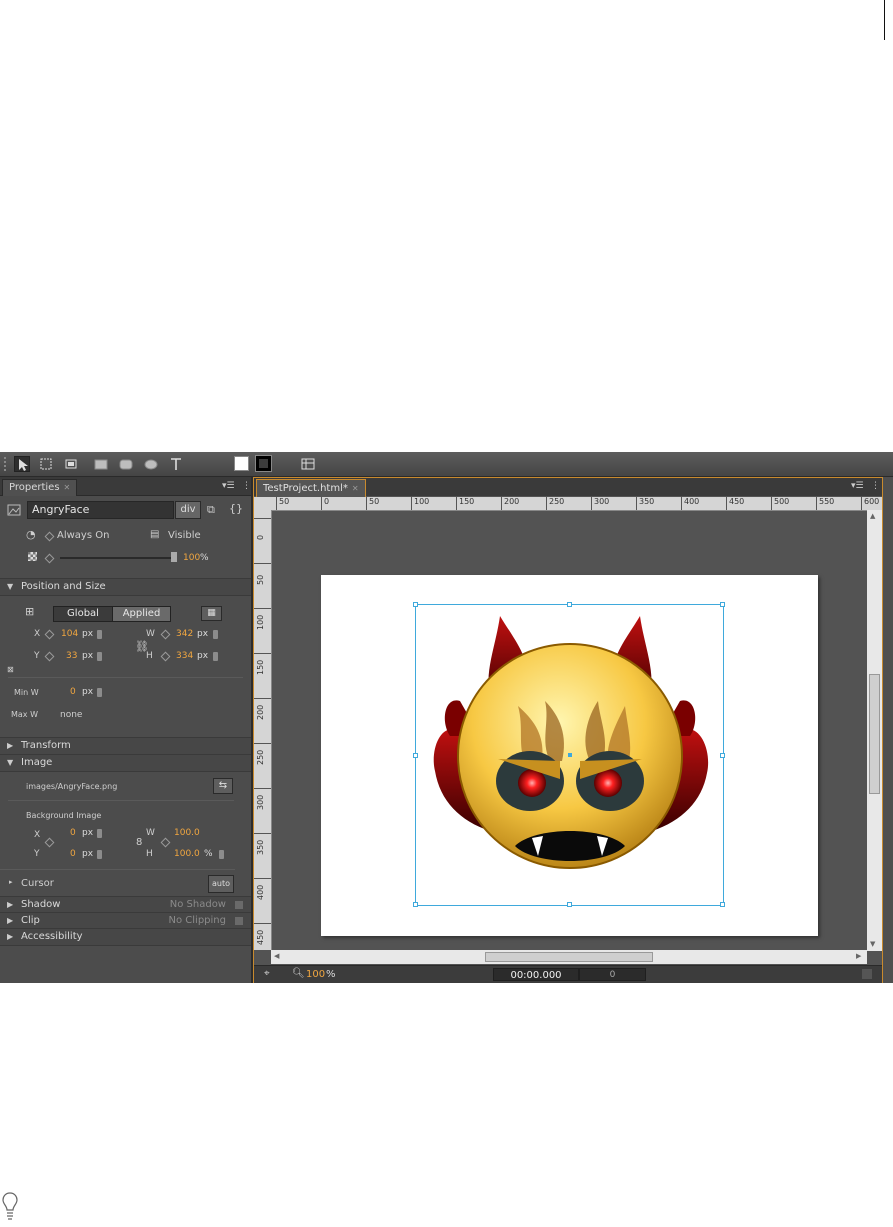 This screenshot has height=1227, width=893. Describe the element at coordinates (184, 535) in the screenshot. I see `visible-dropdown: Visible` at that location.